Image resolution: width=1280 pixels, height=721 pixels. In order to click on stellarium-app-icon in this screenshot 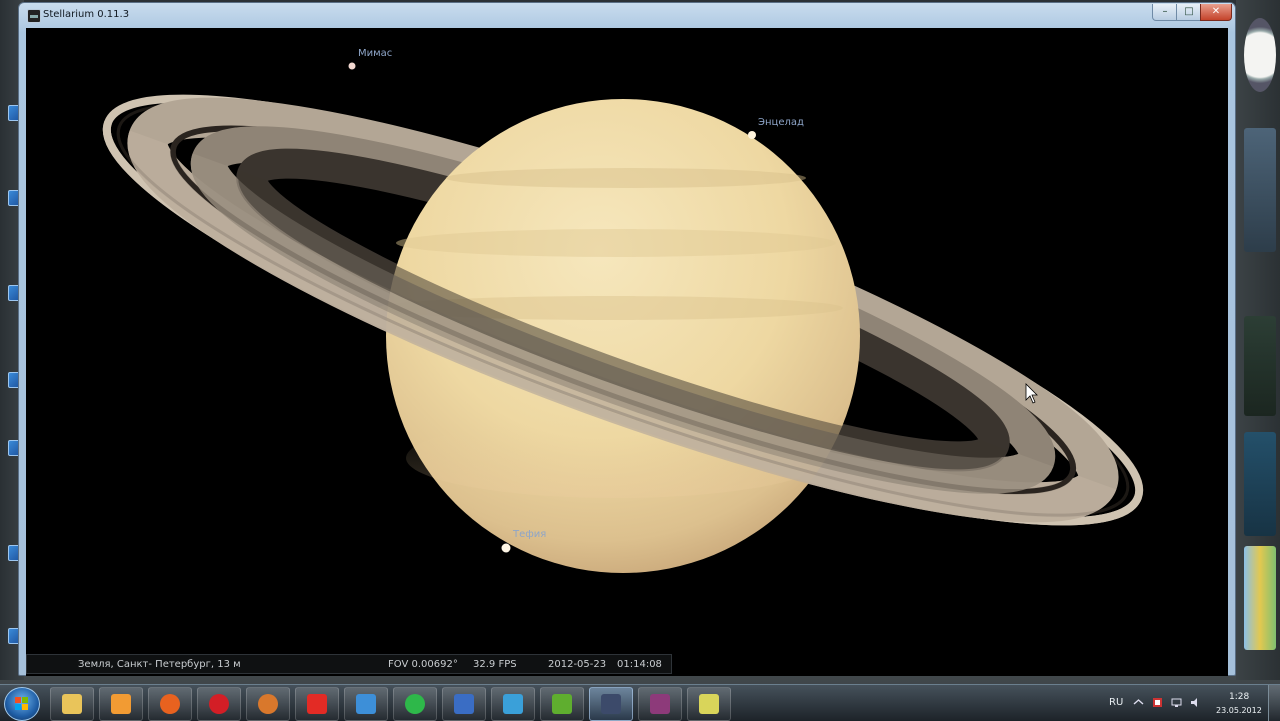, I will do `click(34, 16)`.